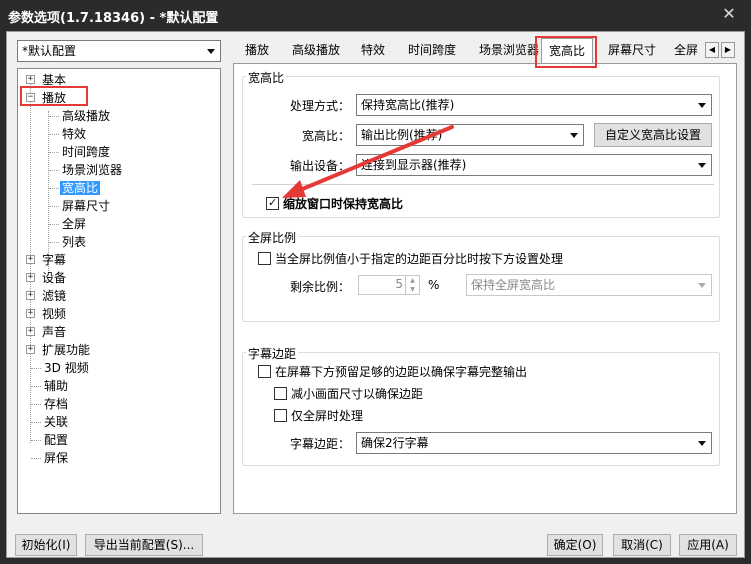 The width and height of the screenshot is (751, 564). I want to click on ok-button: 确定(O), so click(575, 545).